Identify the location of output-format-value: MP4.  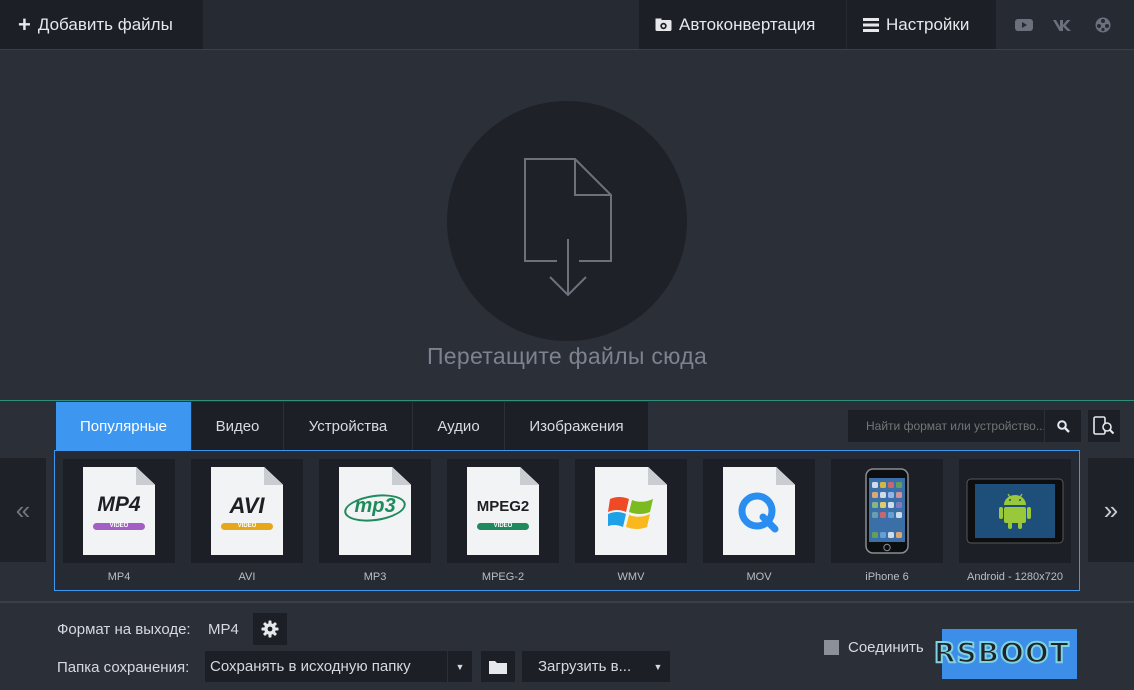
(223, 629).